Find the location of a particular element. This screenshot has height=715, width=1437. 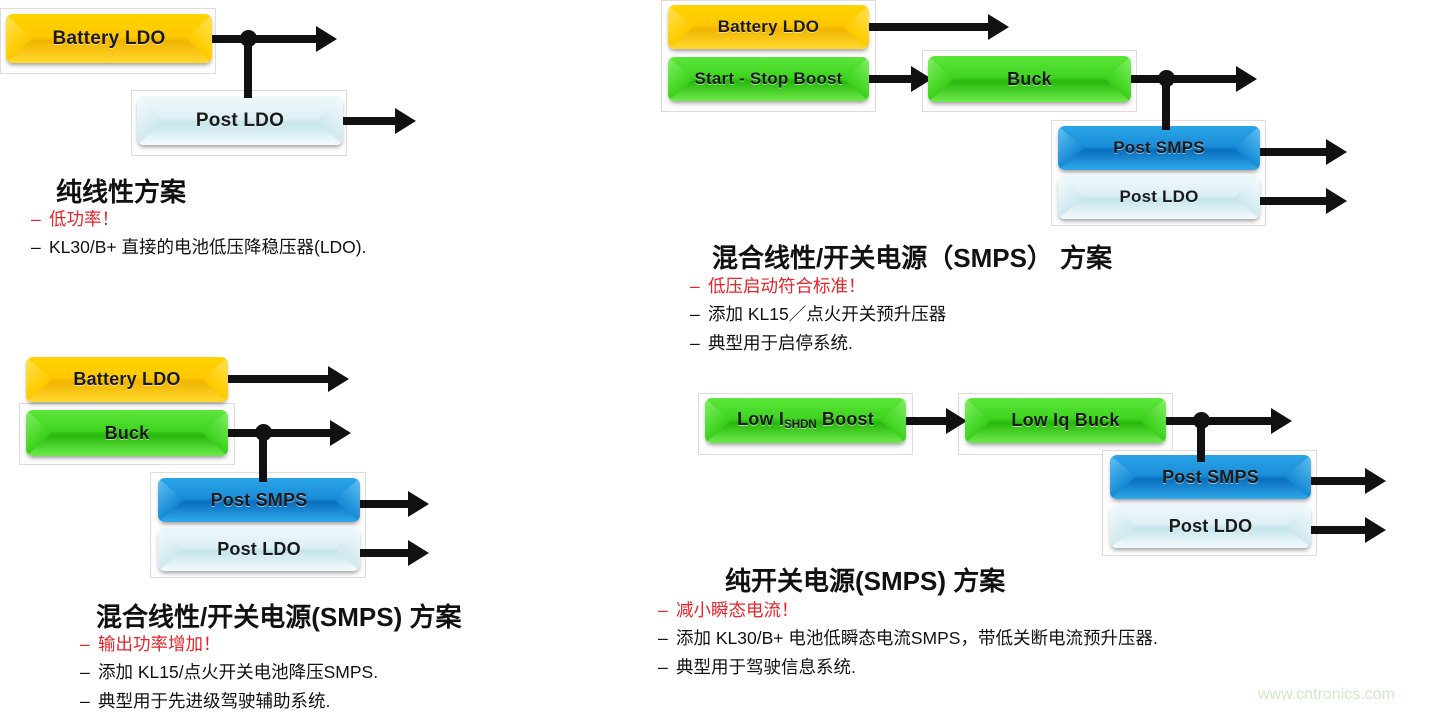

bullet-item: – 添加 KL15／点火开关预升压器 is located at coordinates (818, 314).